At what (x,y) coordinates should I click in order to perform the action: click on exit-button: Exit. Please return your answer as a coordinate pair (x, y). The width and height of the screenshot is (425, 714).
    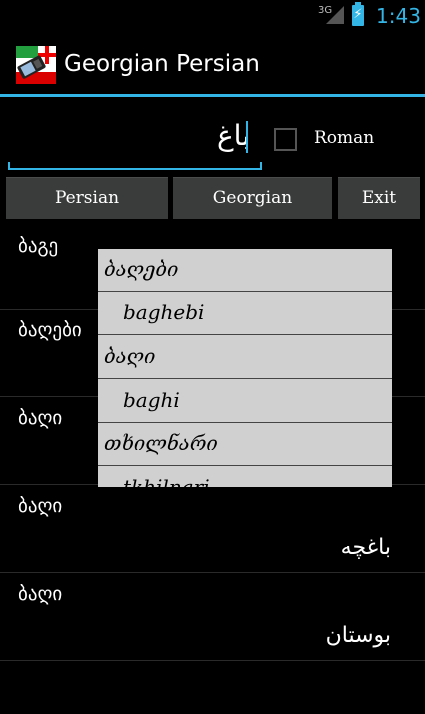
    Looking at the image, I should click on (379, 198).